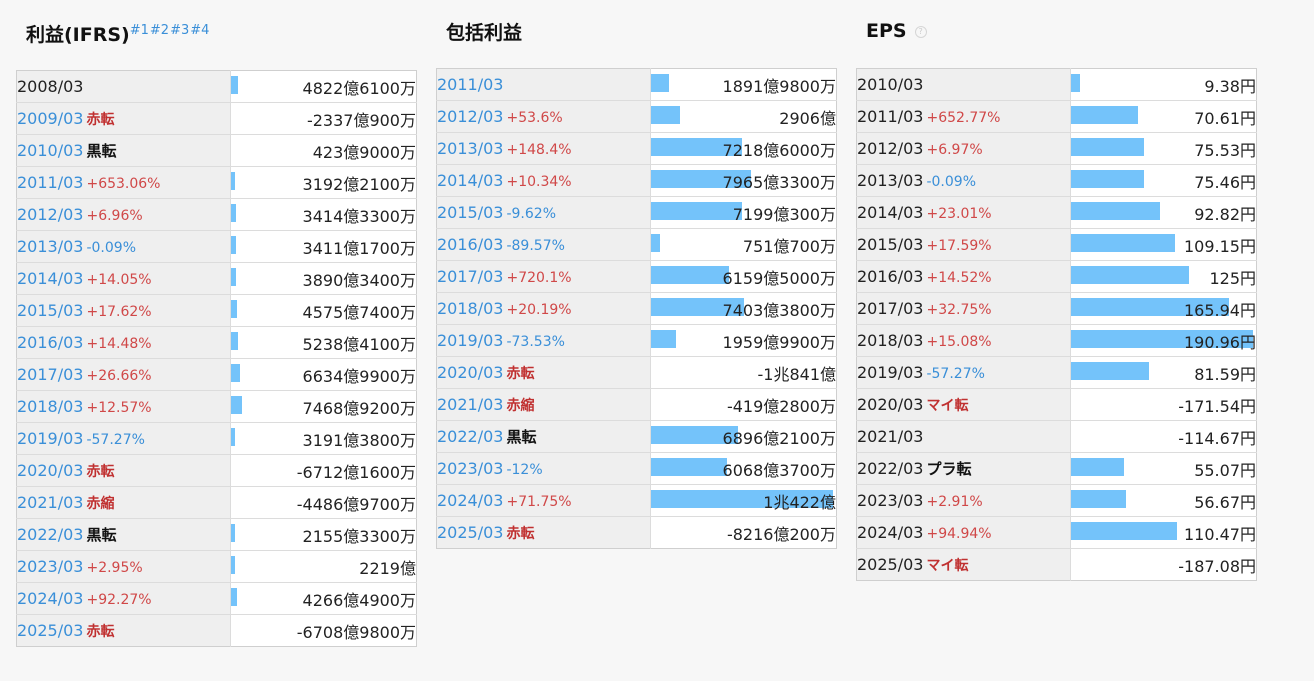 Image resolution: width=1314 pixels, height=681 pixels. I want to click on period-link: 2009/03, so click(50, 118).